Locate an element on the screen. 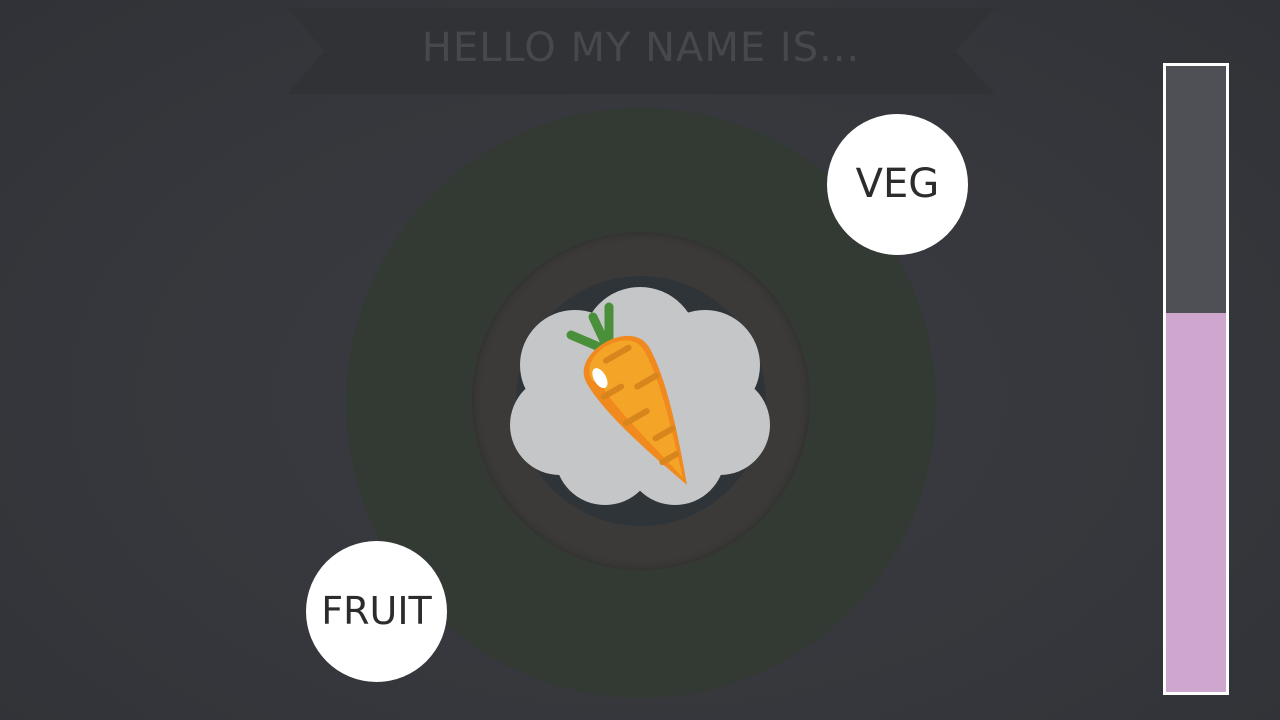 This screenshot has height=720, width=1280. carrot-icon is located at coordinates (640, 396).